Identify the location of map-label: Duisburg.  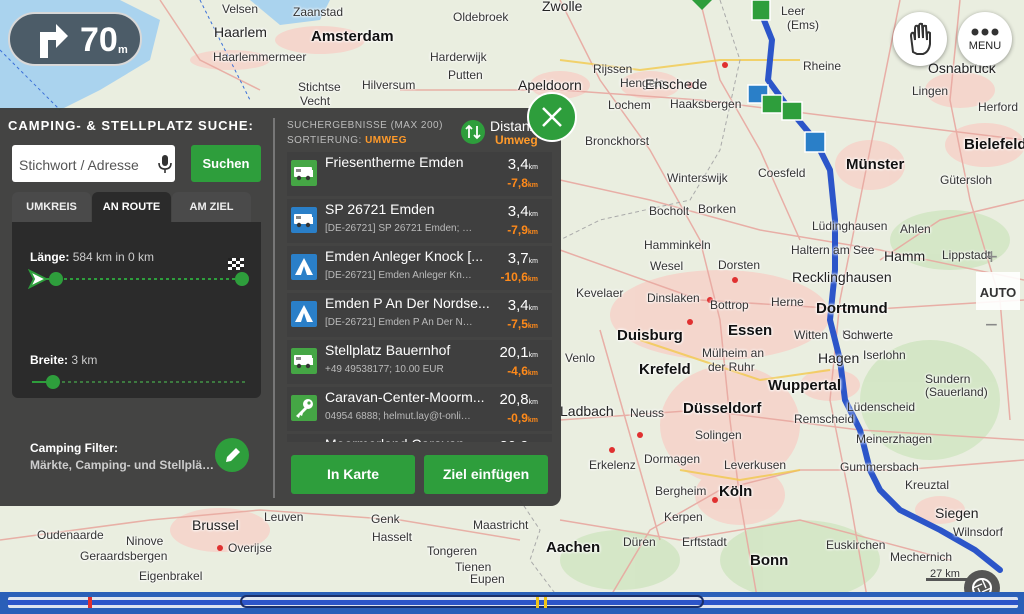
(650, 335).